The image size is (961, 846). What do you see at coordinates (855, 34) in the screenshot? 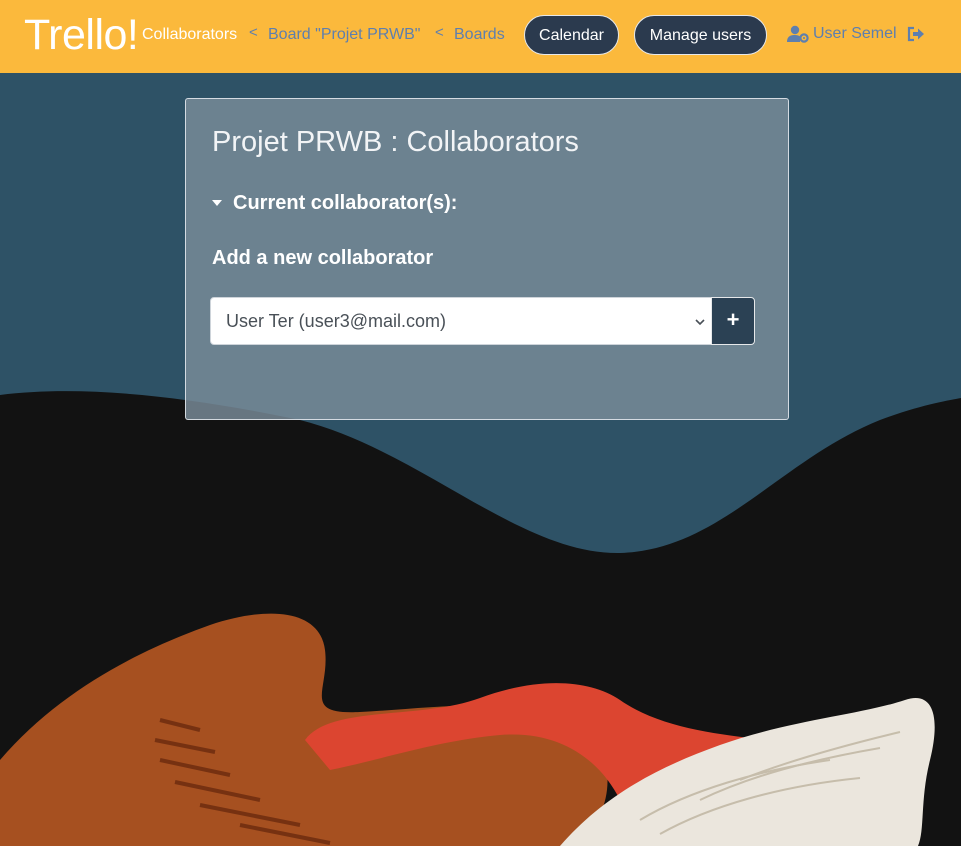
I see `current-user-link: User Semel` at bounding box center [855, 34].